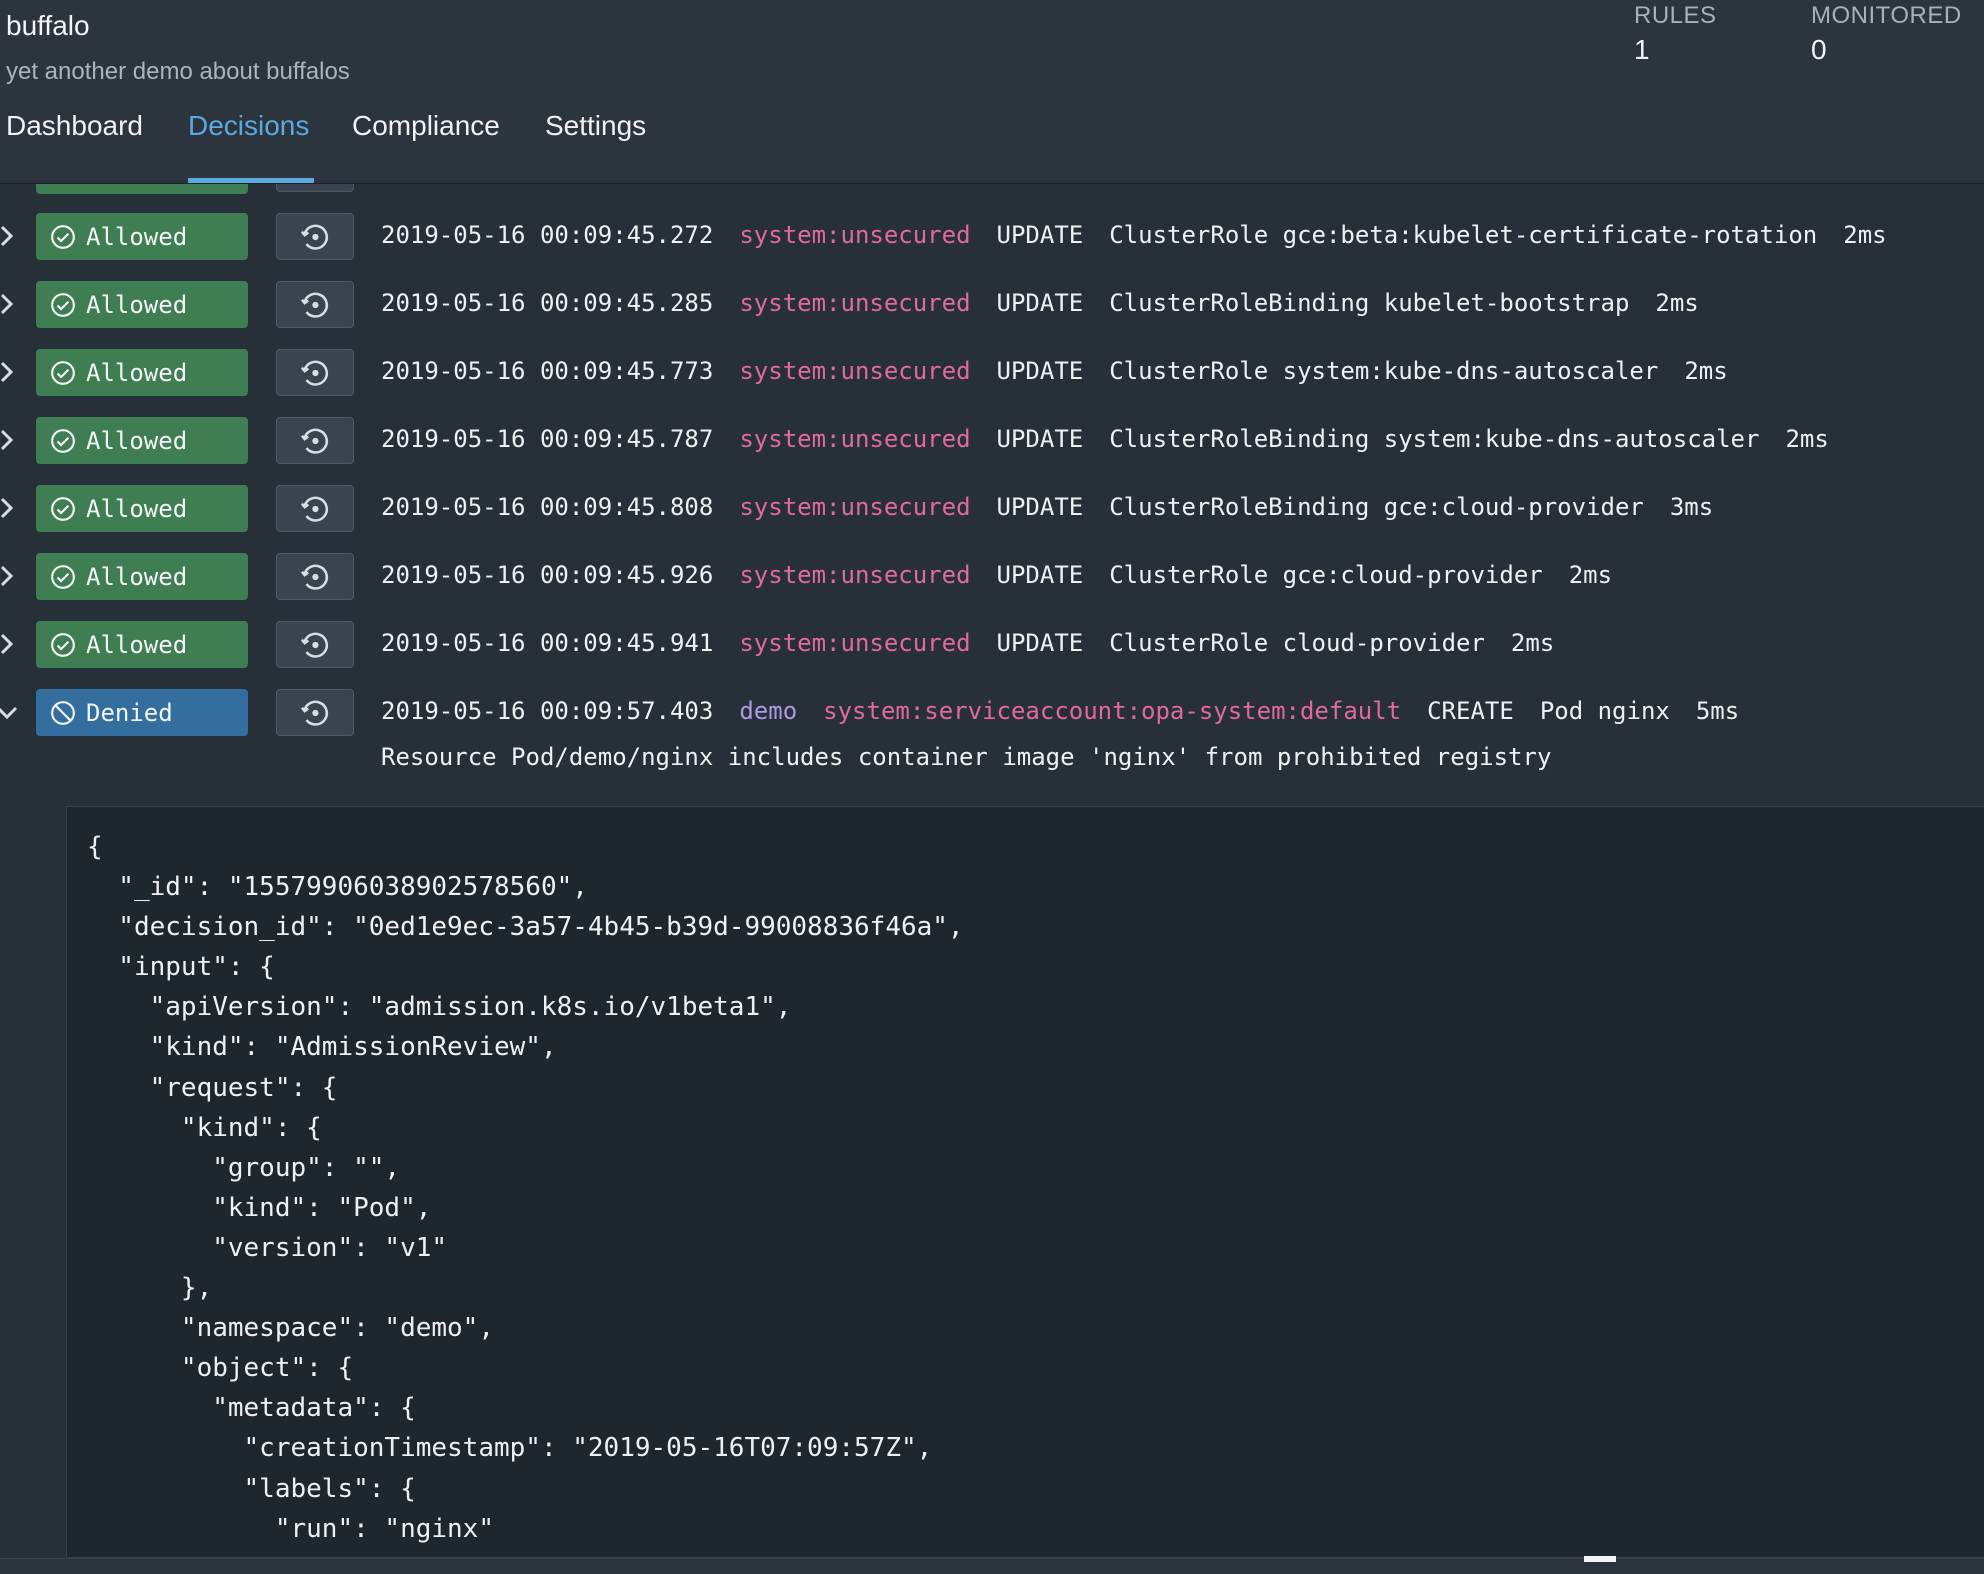  I want to click on decision-duration: 3ms, so click(1691, 507).